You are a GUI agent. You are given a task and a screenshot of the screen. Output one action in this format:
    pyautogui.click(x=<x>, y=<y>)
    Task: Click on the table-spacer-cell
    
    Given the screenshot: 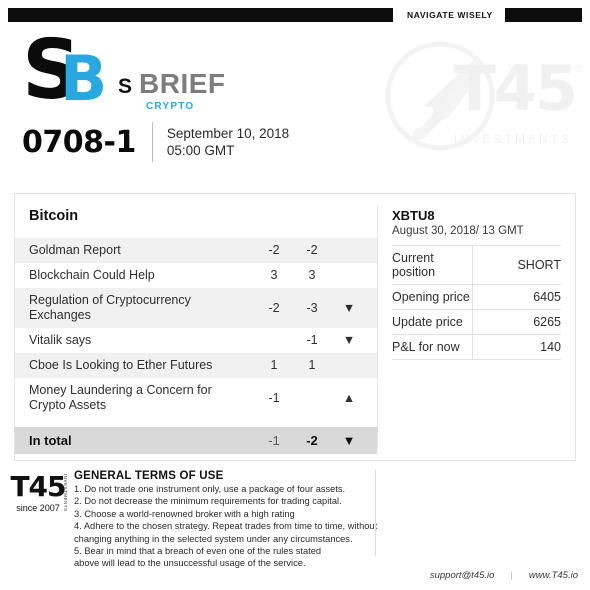 What is the action you would take?
    pyautogui.click(x=196, y=422)
    